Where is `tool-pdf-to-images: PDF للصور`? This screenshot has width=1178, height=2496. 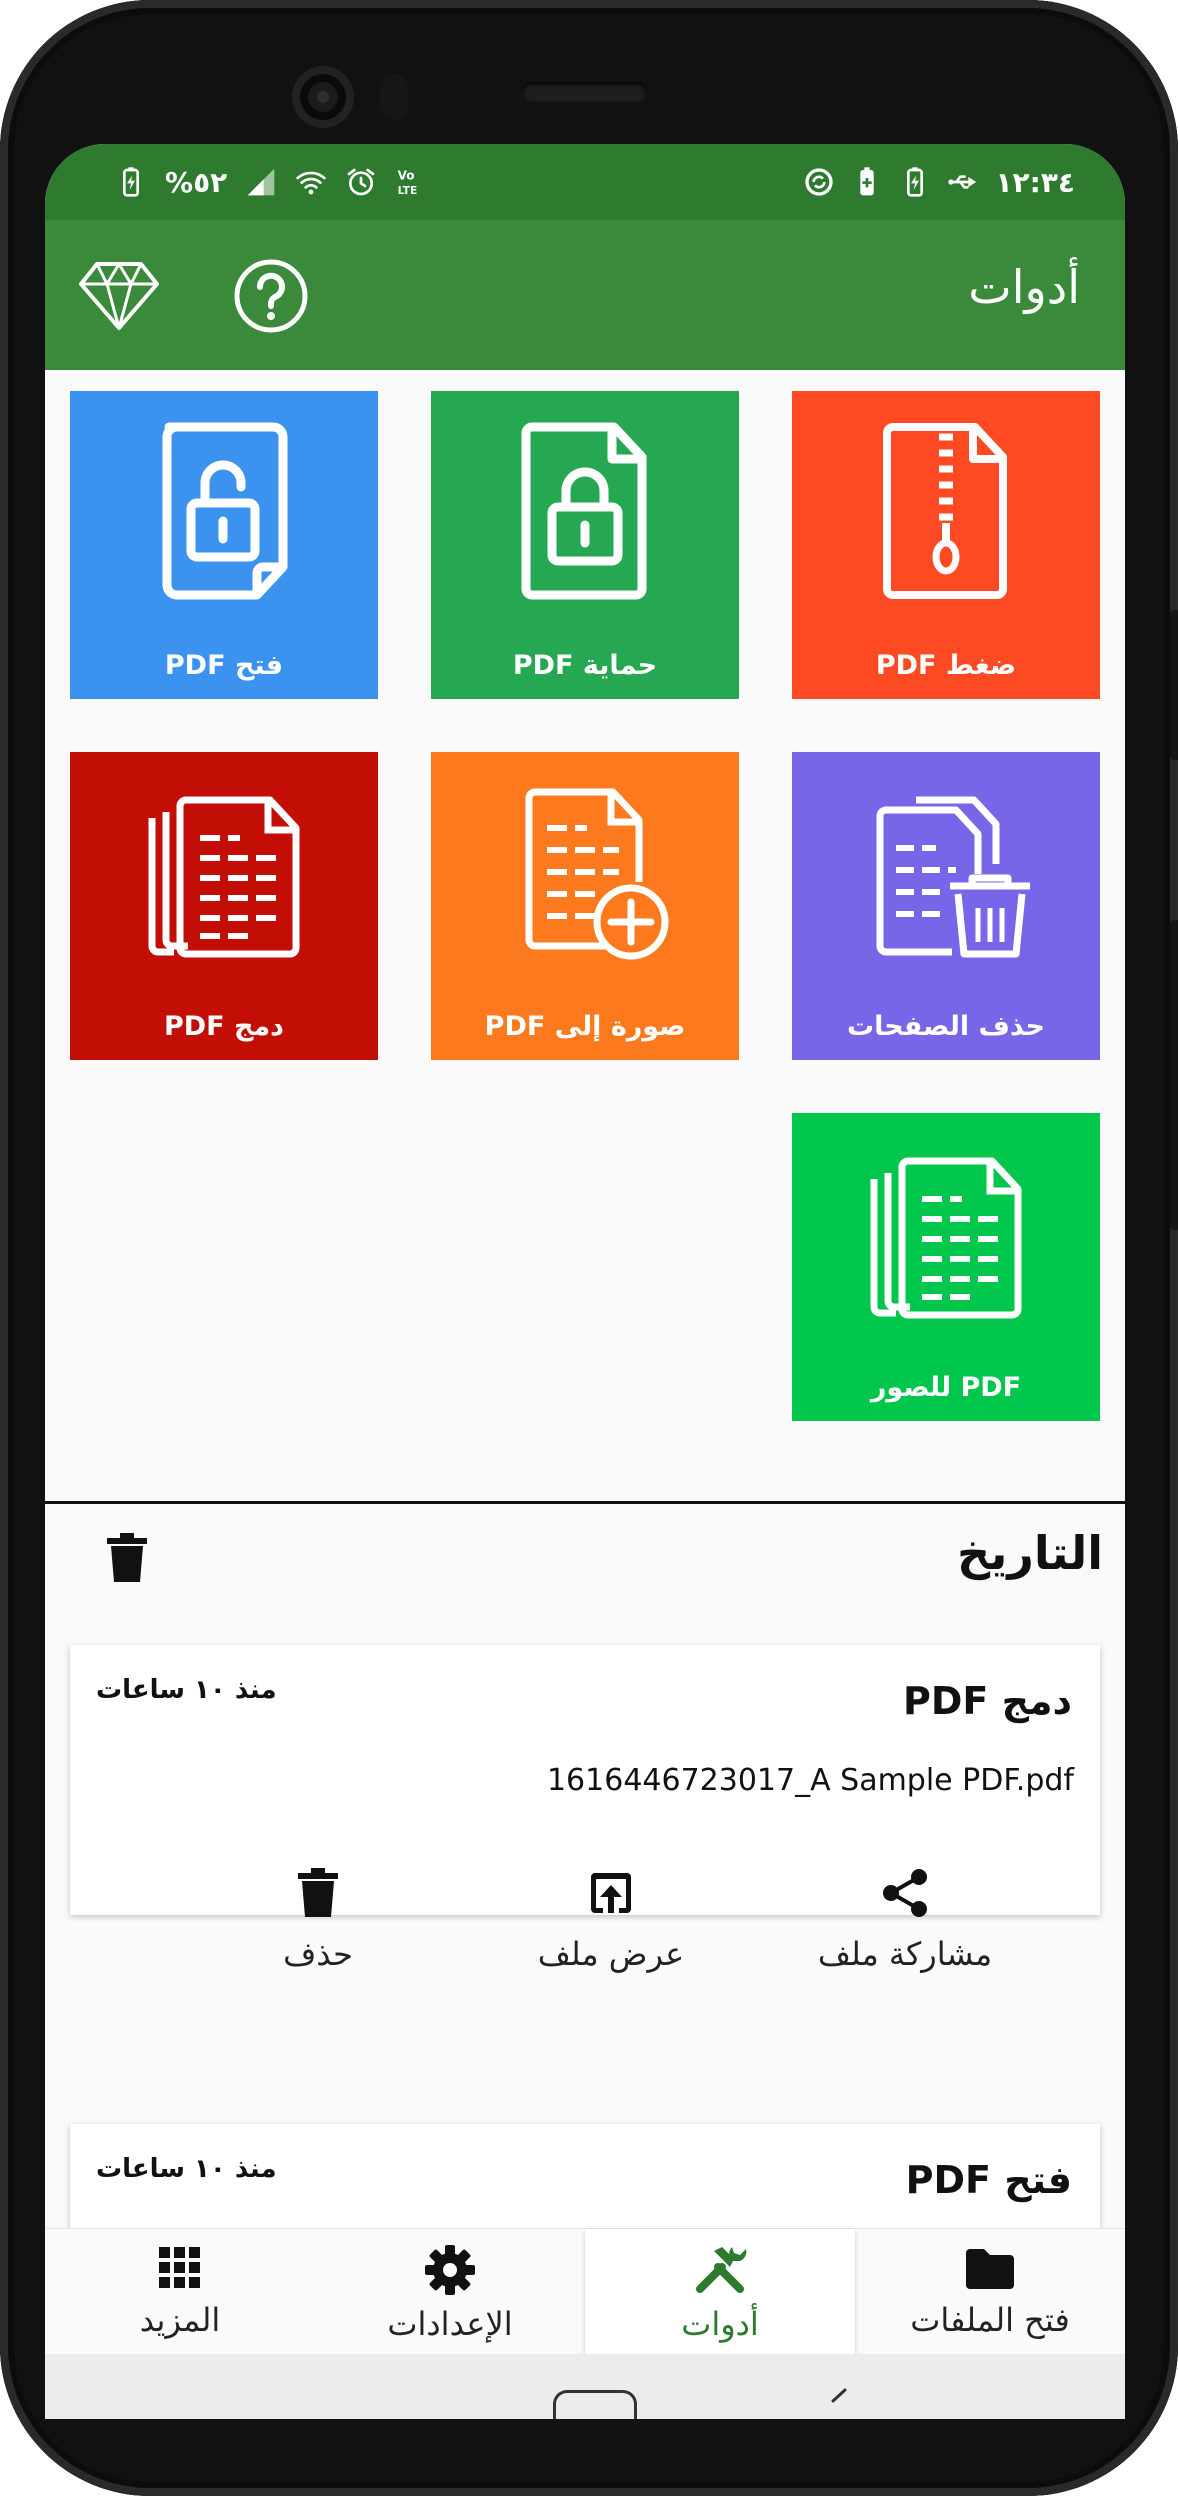
tool-pdf-to-images: PDF للصور is located at coordinates (946, 1267).